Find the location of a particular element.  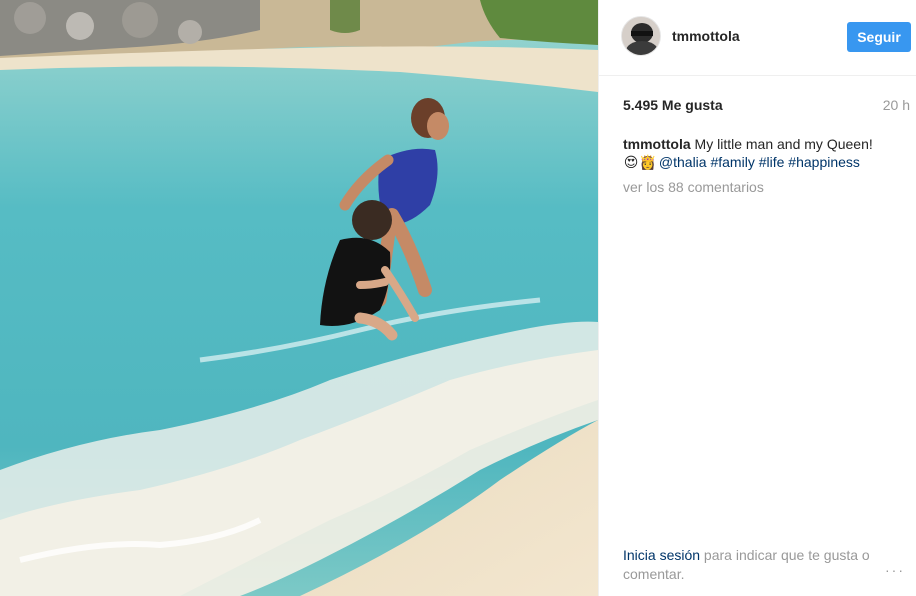

hashtag-link: #life is located at coordinates (772, 162).